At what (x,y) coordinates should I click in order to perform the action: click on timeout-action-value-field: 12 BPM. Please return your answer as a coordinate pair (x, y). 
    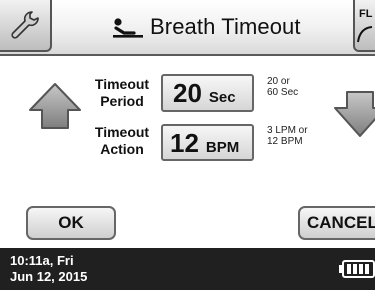
    Looking at the image, I should click on (207, 142).